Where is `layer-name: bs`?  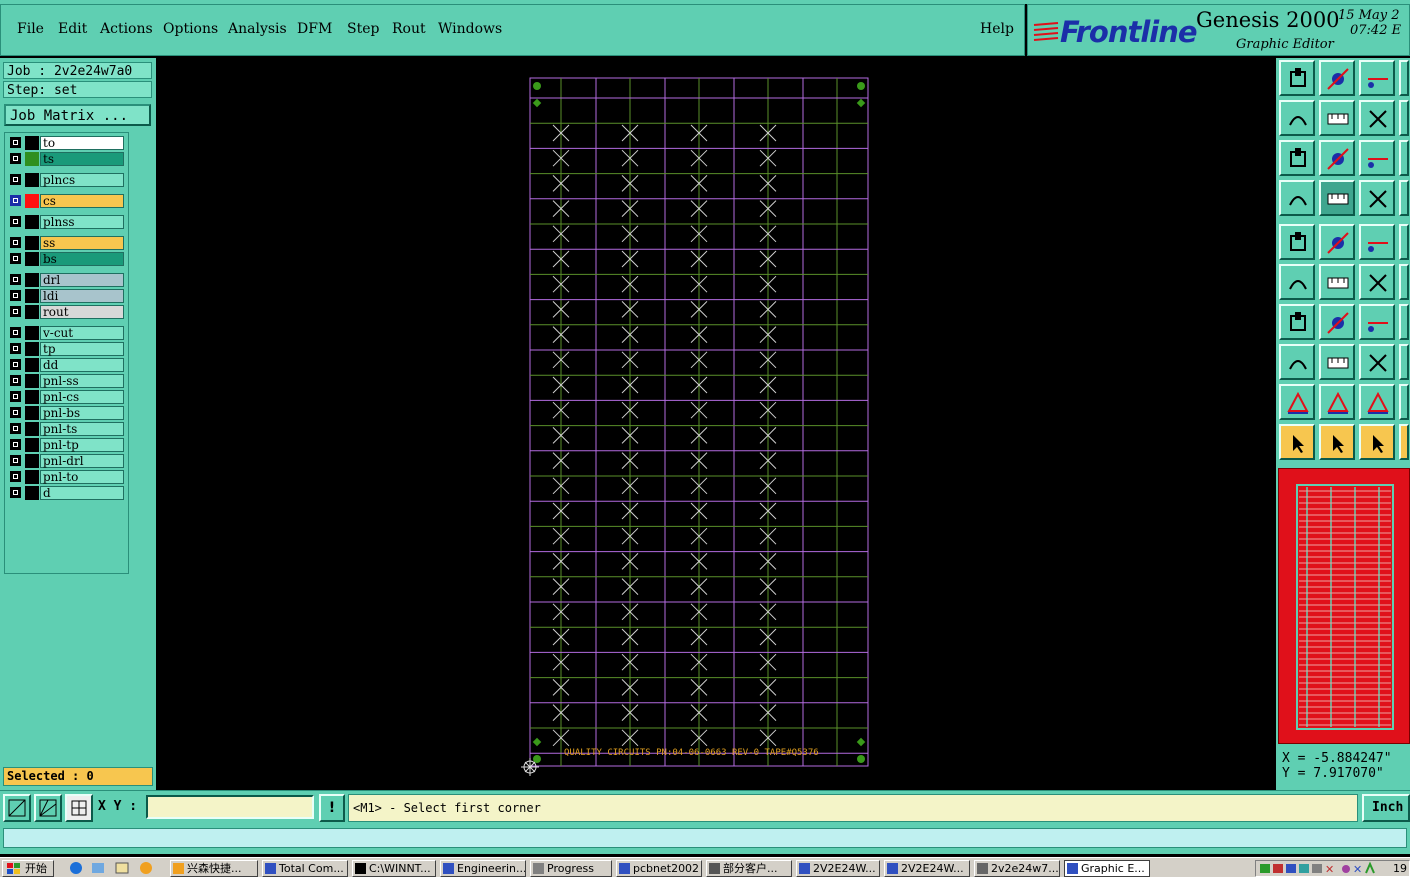 layer-name: bs is located at coordinates (82, 259).